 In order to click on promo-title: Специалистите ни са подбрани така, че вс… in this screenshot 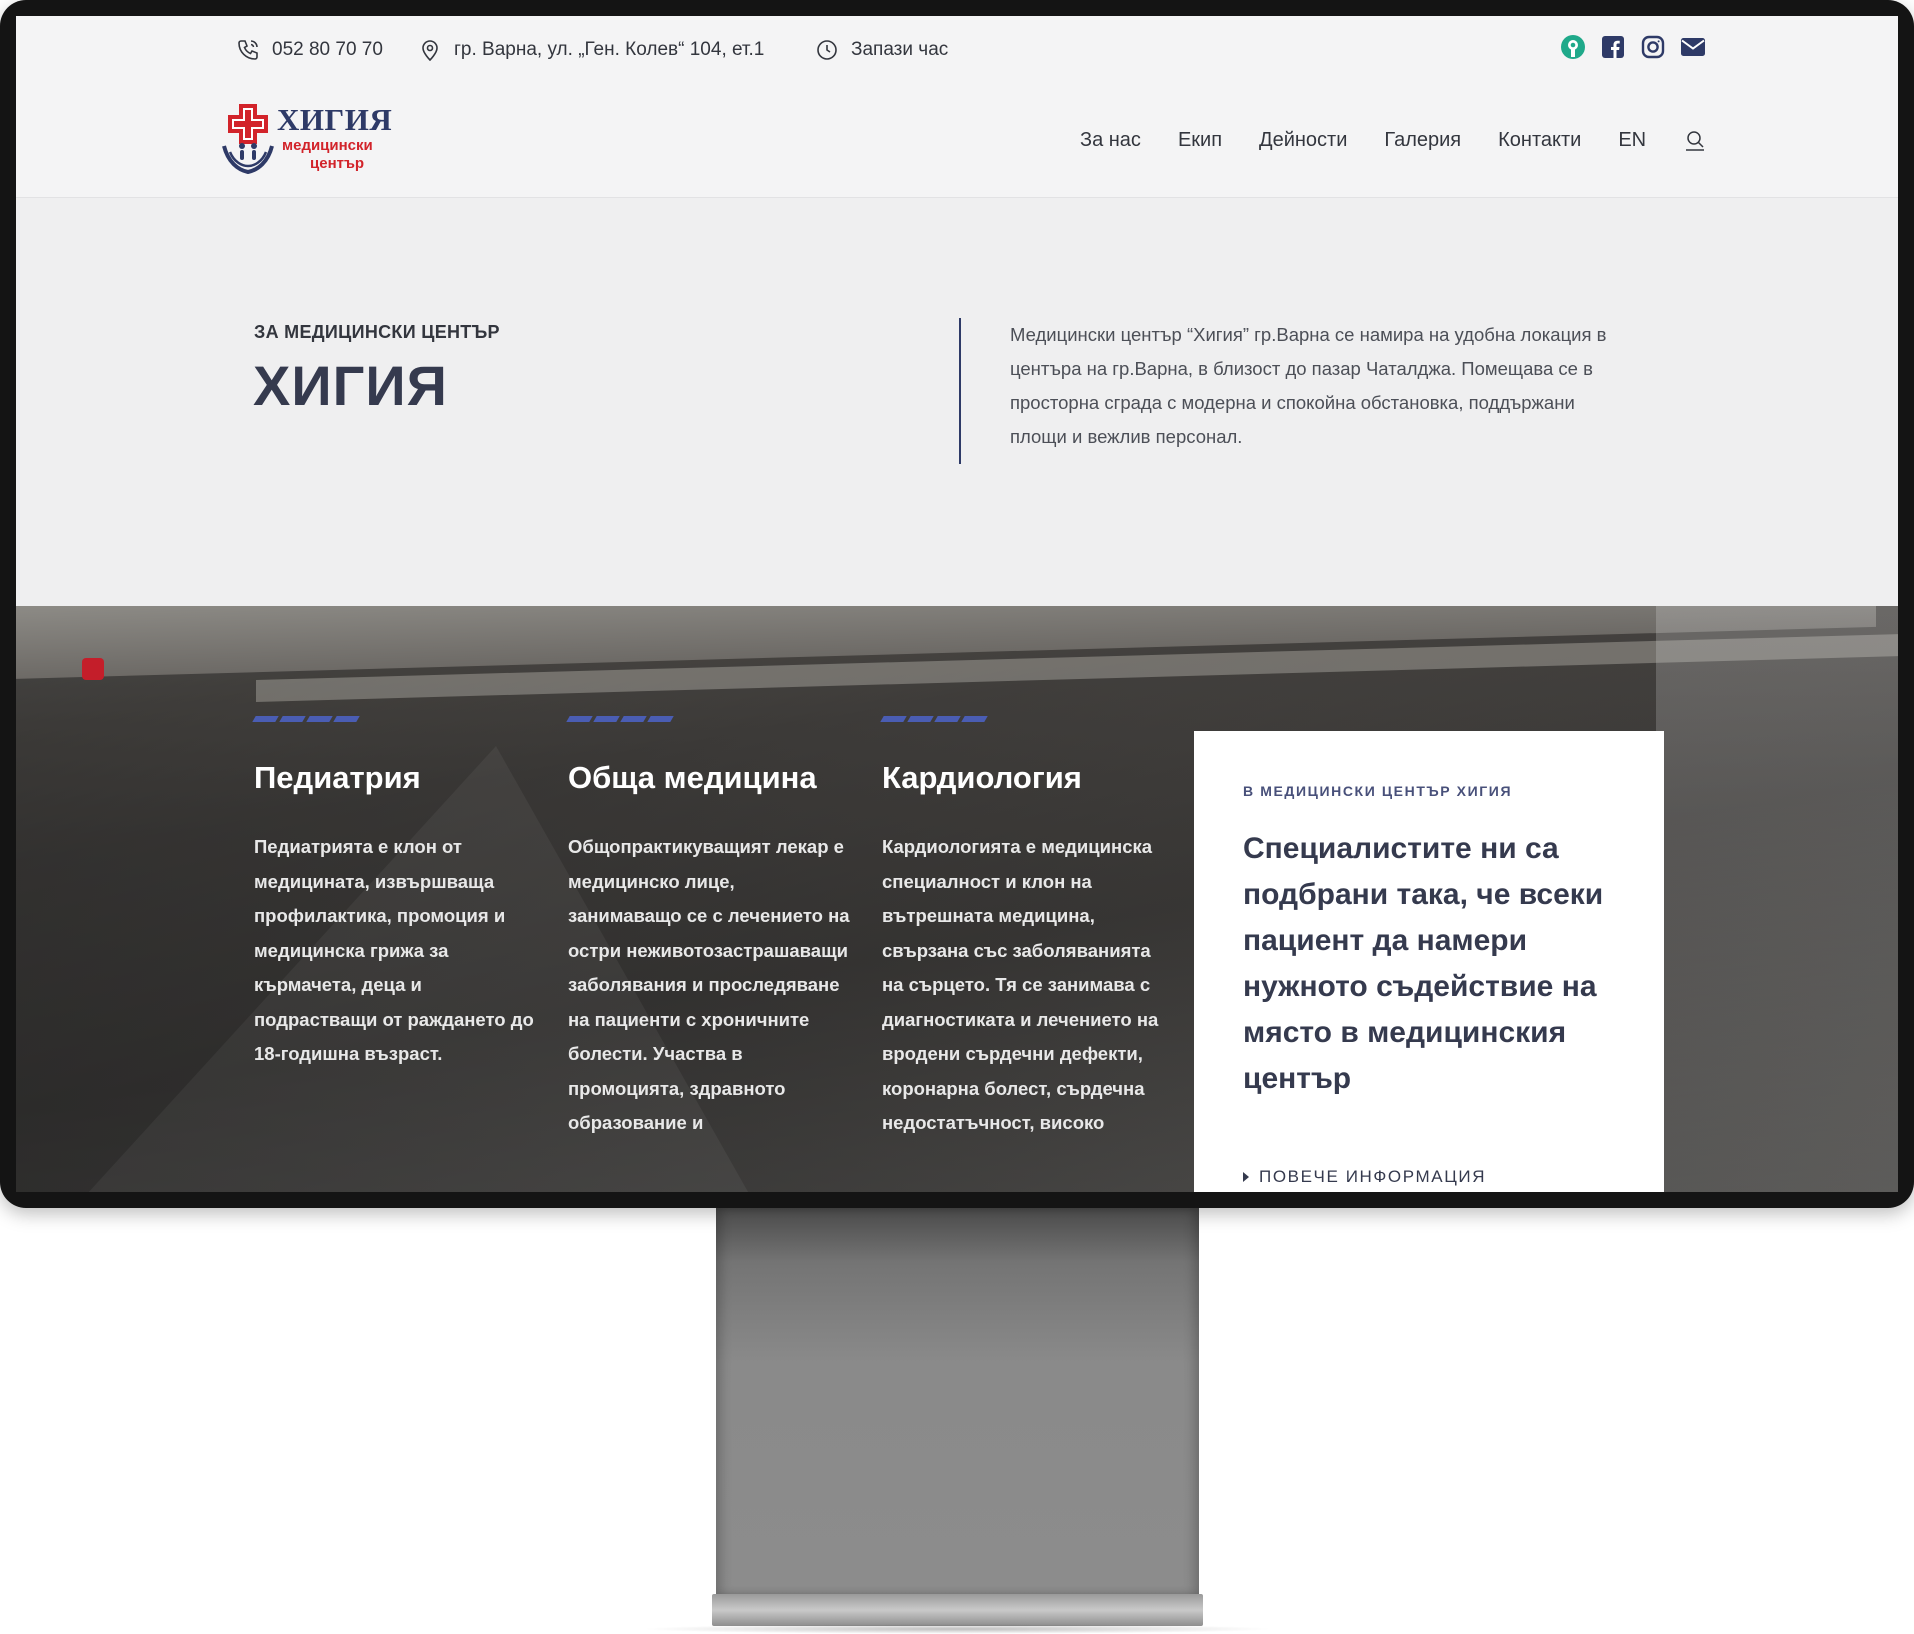, I will do `click(1423, 963)`.